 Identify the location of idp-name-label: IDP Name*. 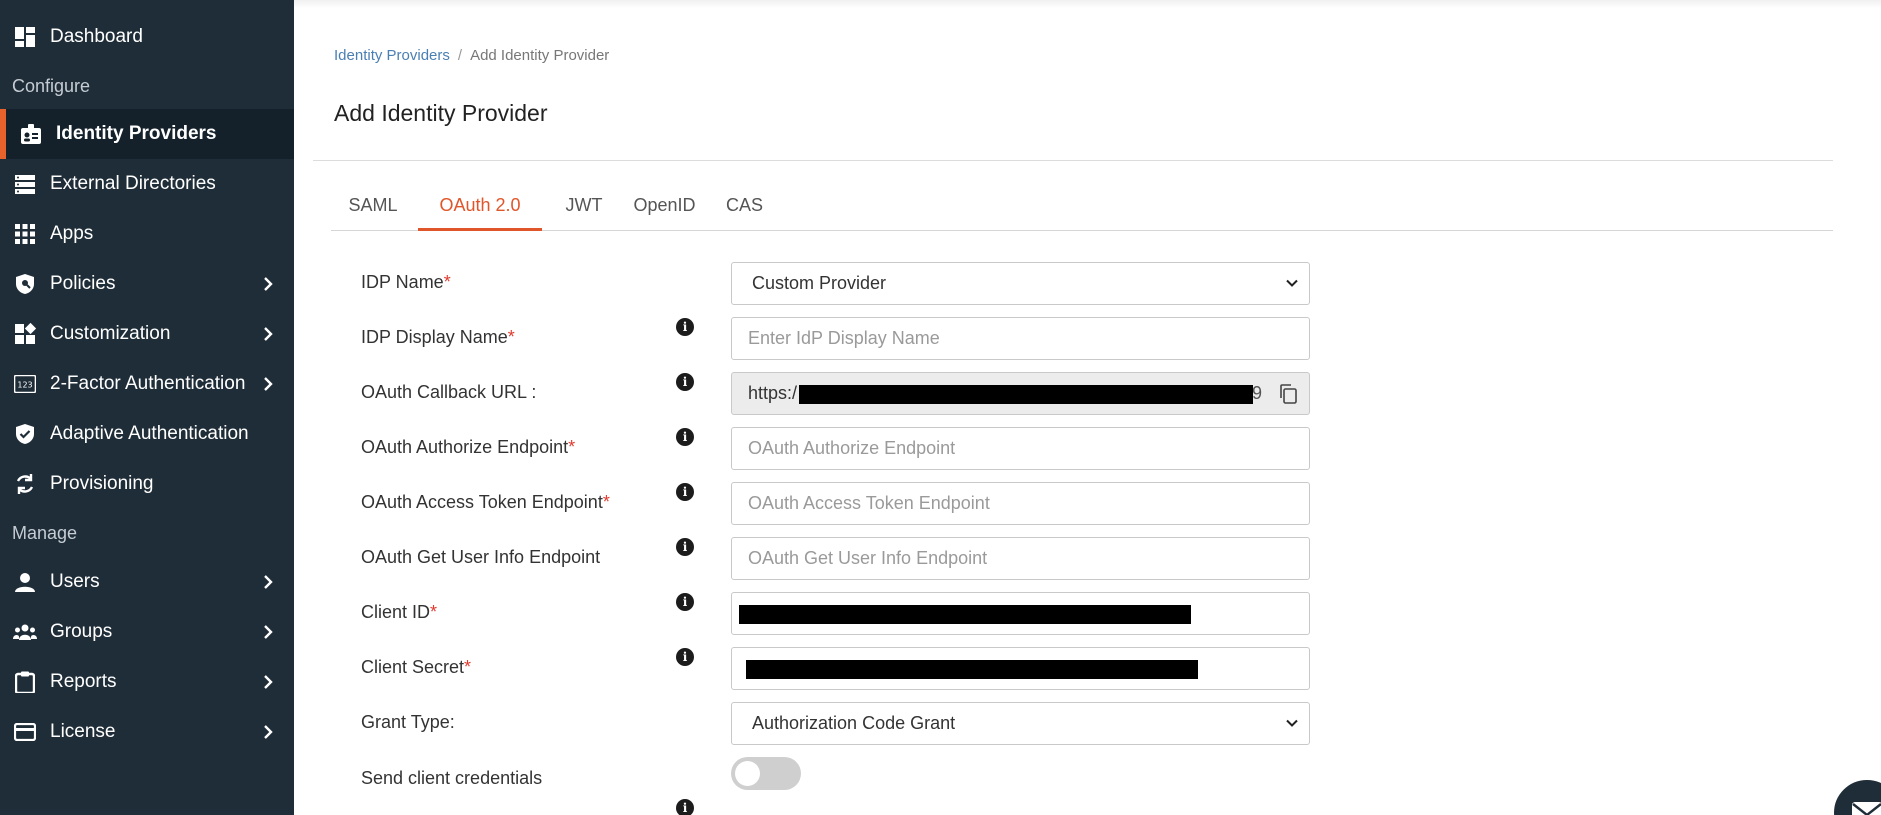
(406, 282).